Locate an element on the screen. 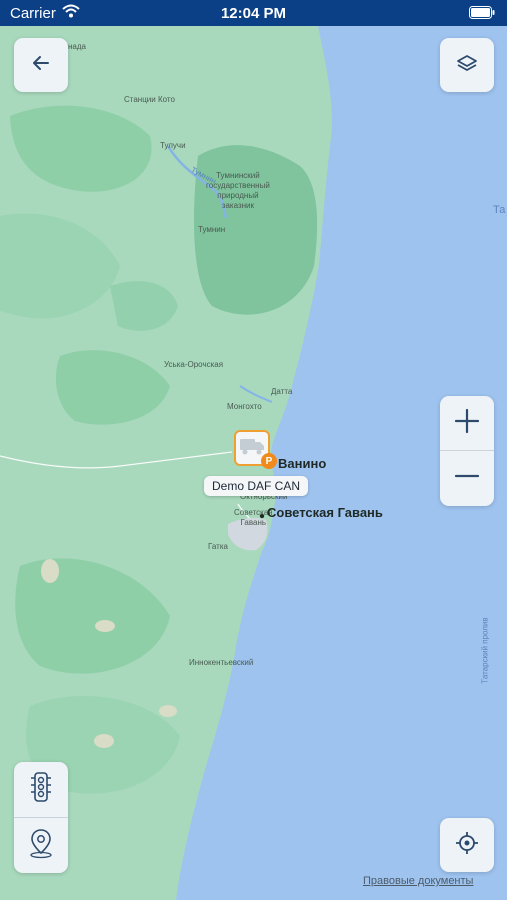 The image size is (507, 900). city-label-sovetskaya-gavan: Советская Гавань is located at coordinates (325, 512).